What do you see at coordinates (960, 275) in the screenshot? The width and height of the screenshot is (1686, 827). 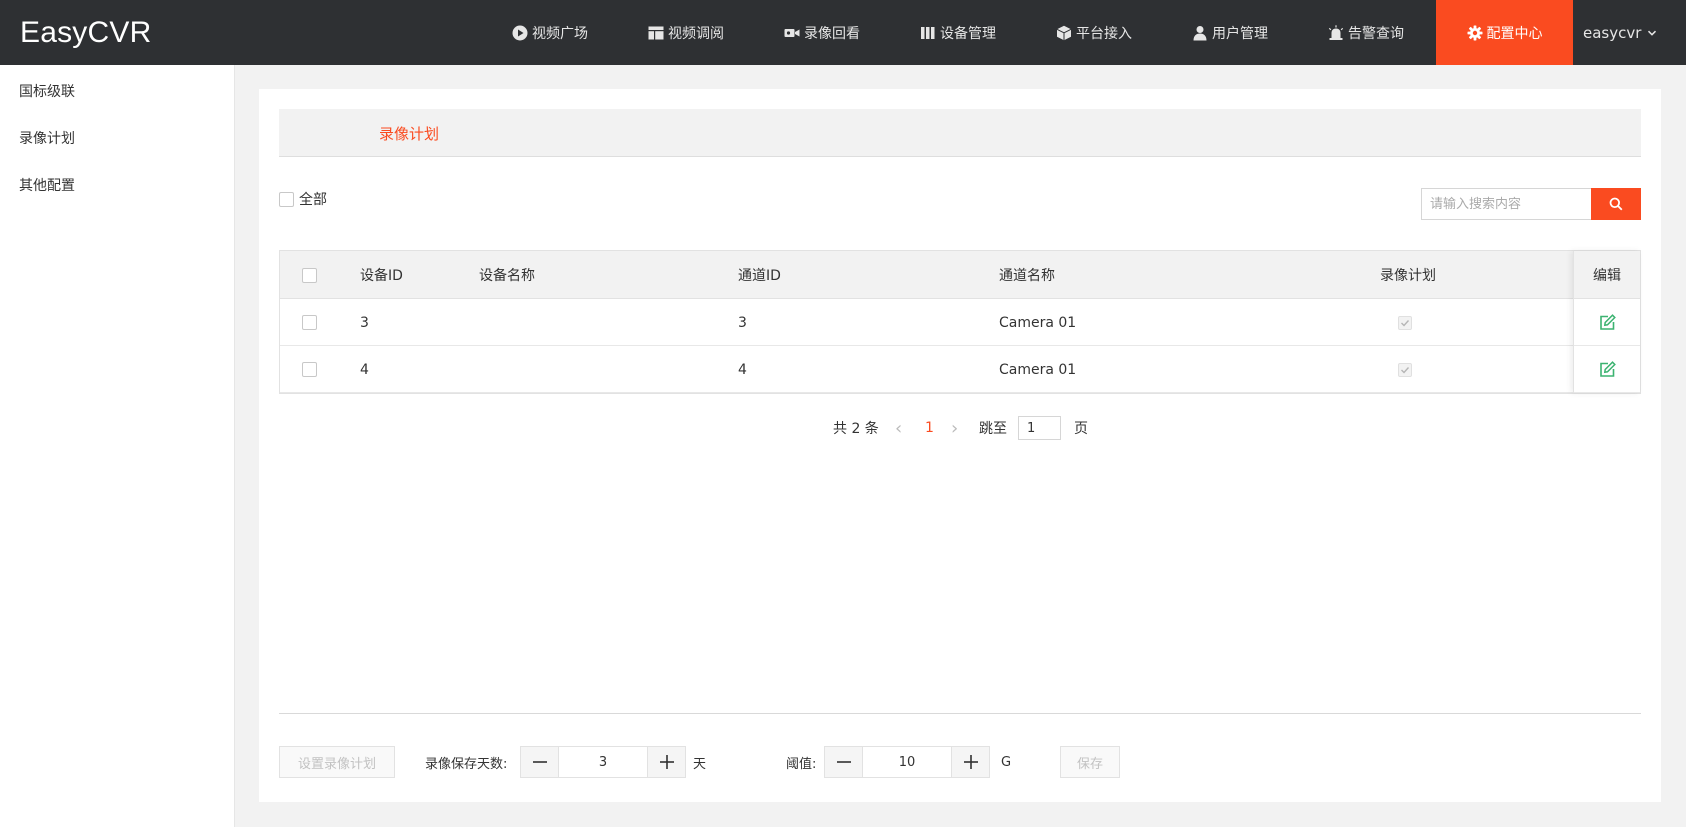 I see `table-header: 设备ID 设备名称 通道ID 通道名称 录像计划` at bounding box center [960, 275].